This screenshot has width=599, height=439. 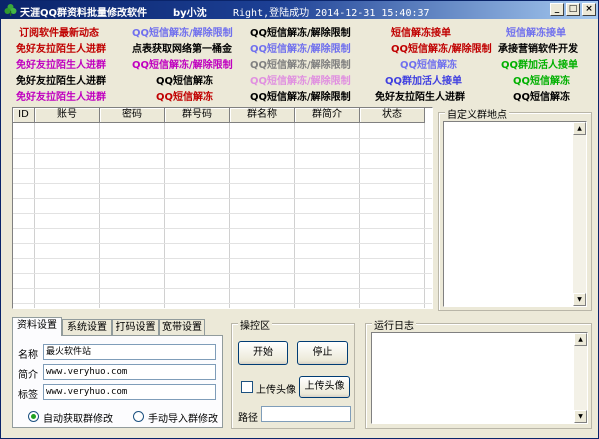 What do you see at coordinates (78, 417) in the screenshot?
I see `auto-fetch-label: 自动获取群修改` at bounding box center [78, 417].